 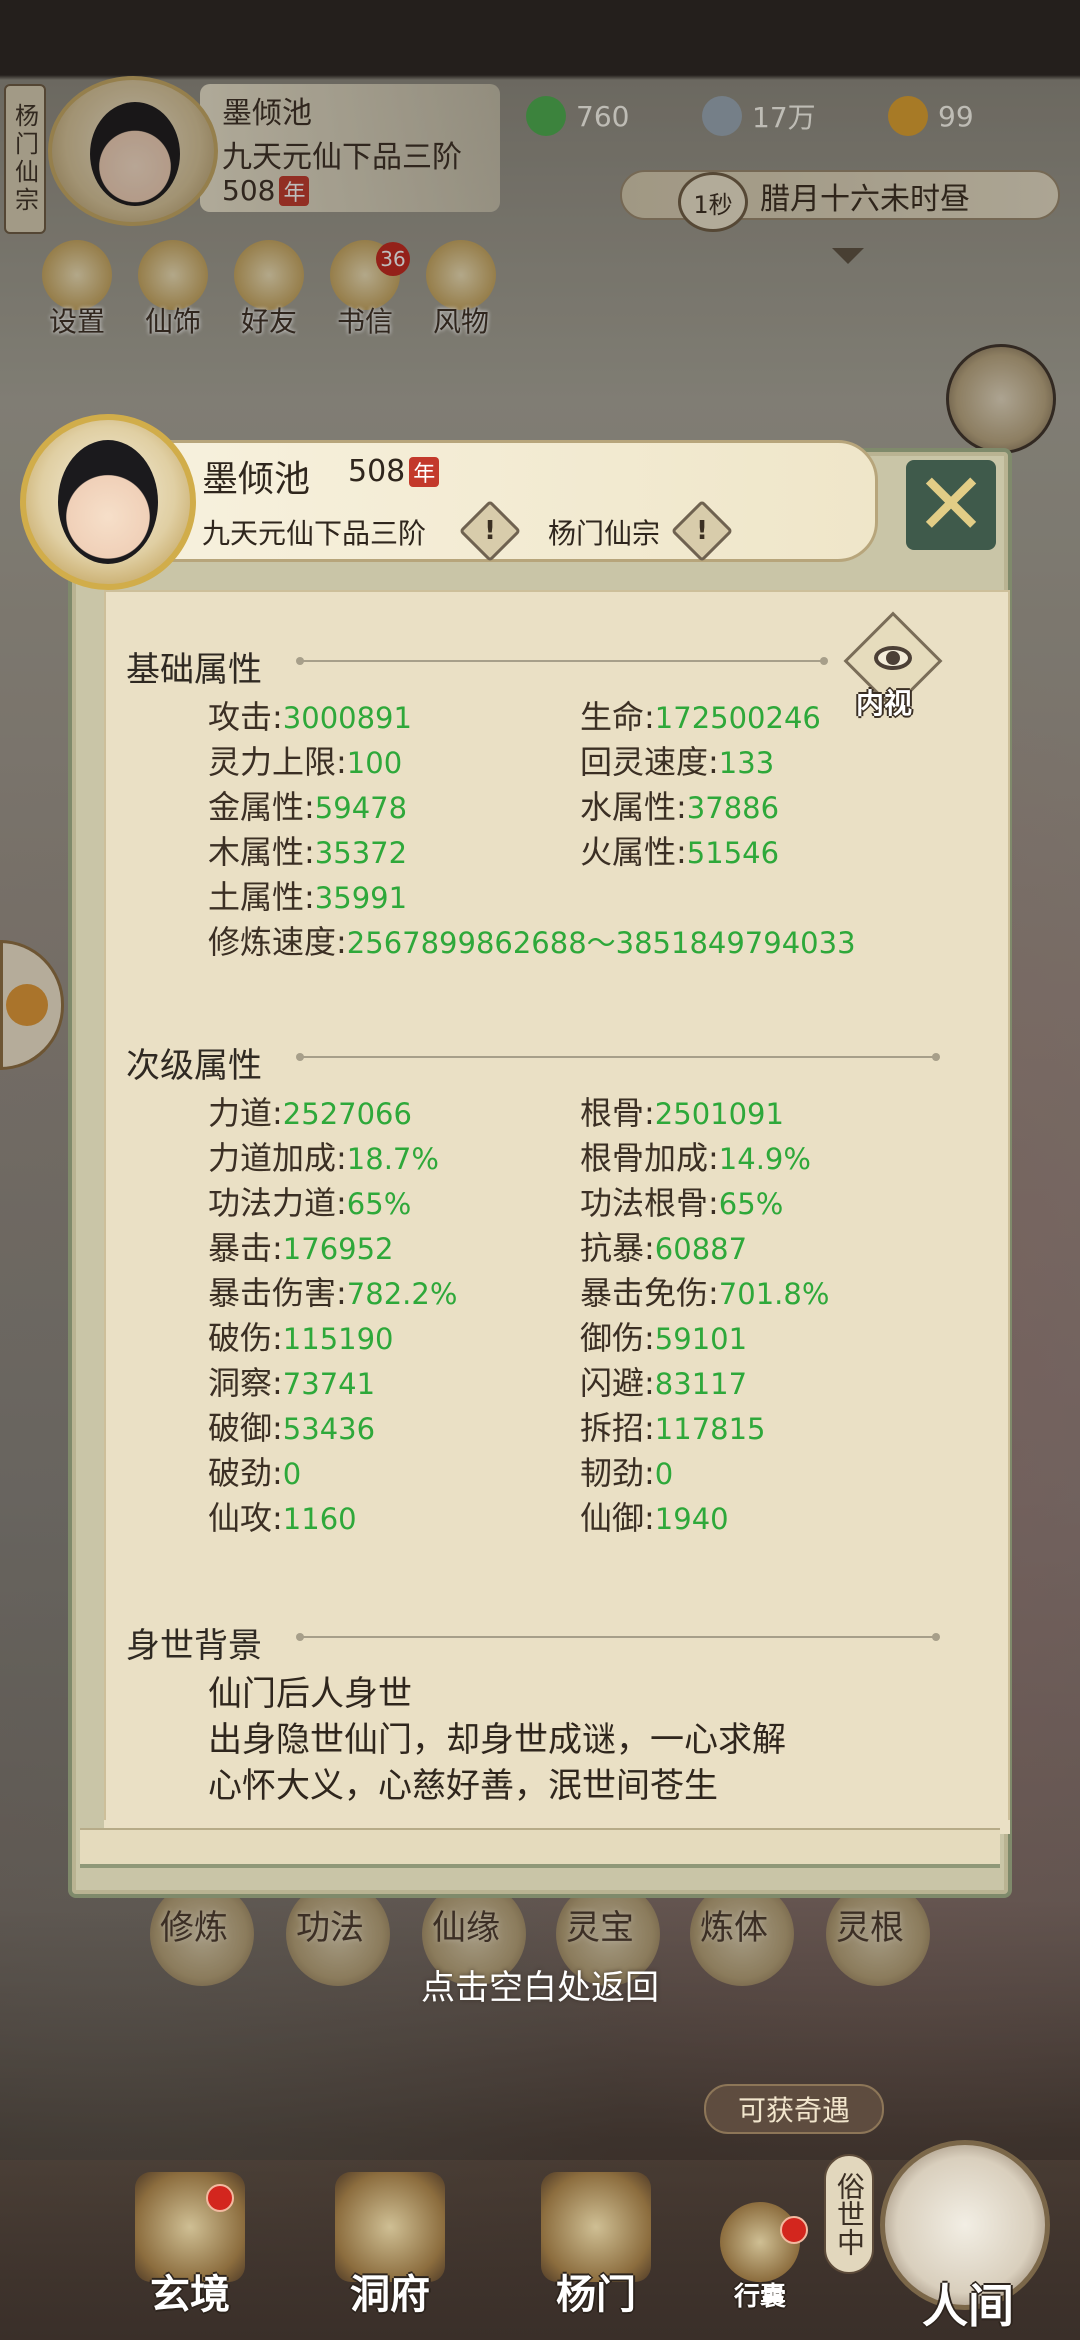 What do you see at coordinates (377, 471) in the screenshot?
I see `age-value: 508` at bounding box center [377, 471].